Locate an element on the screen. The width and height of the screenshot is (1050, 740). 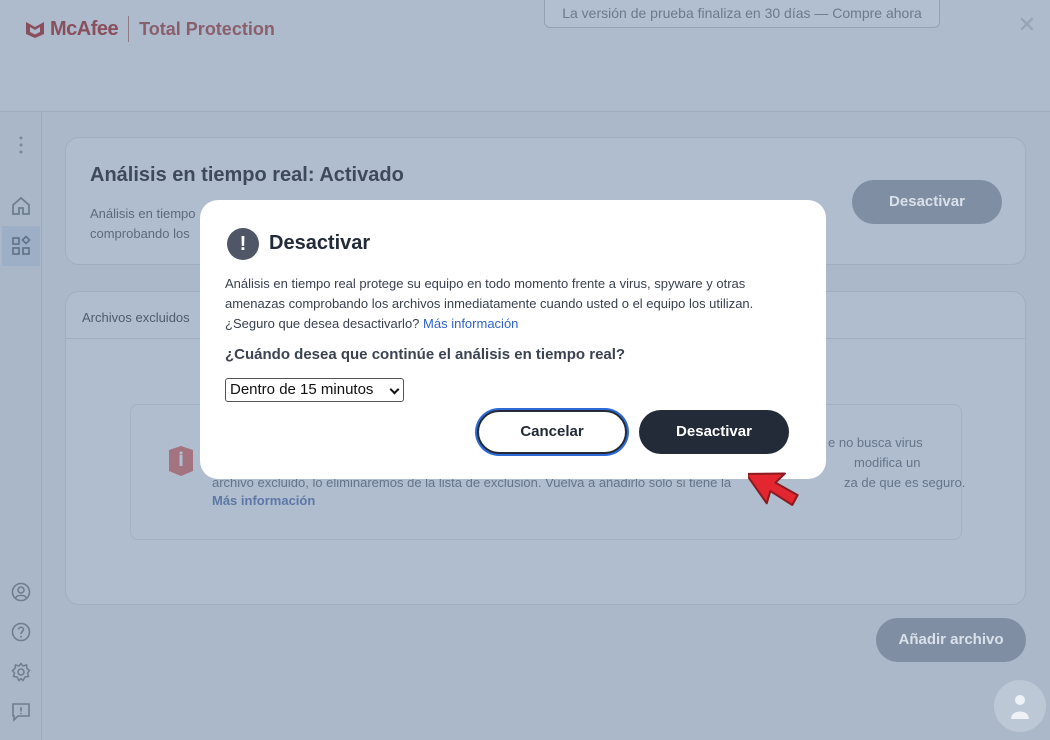
watermark-person-icon is located at coordinates (1020, 707).